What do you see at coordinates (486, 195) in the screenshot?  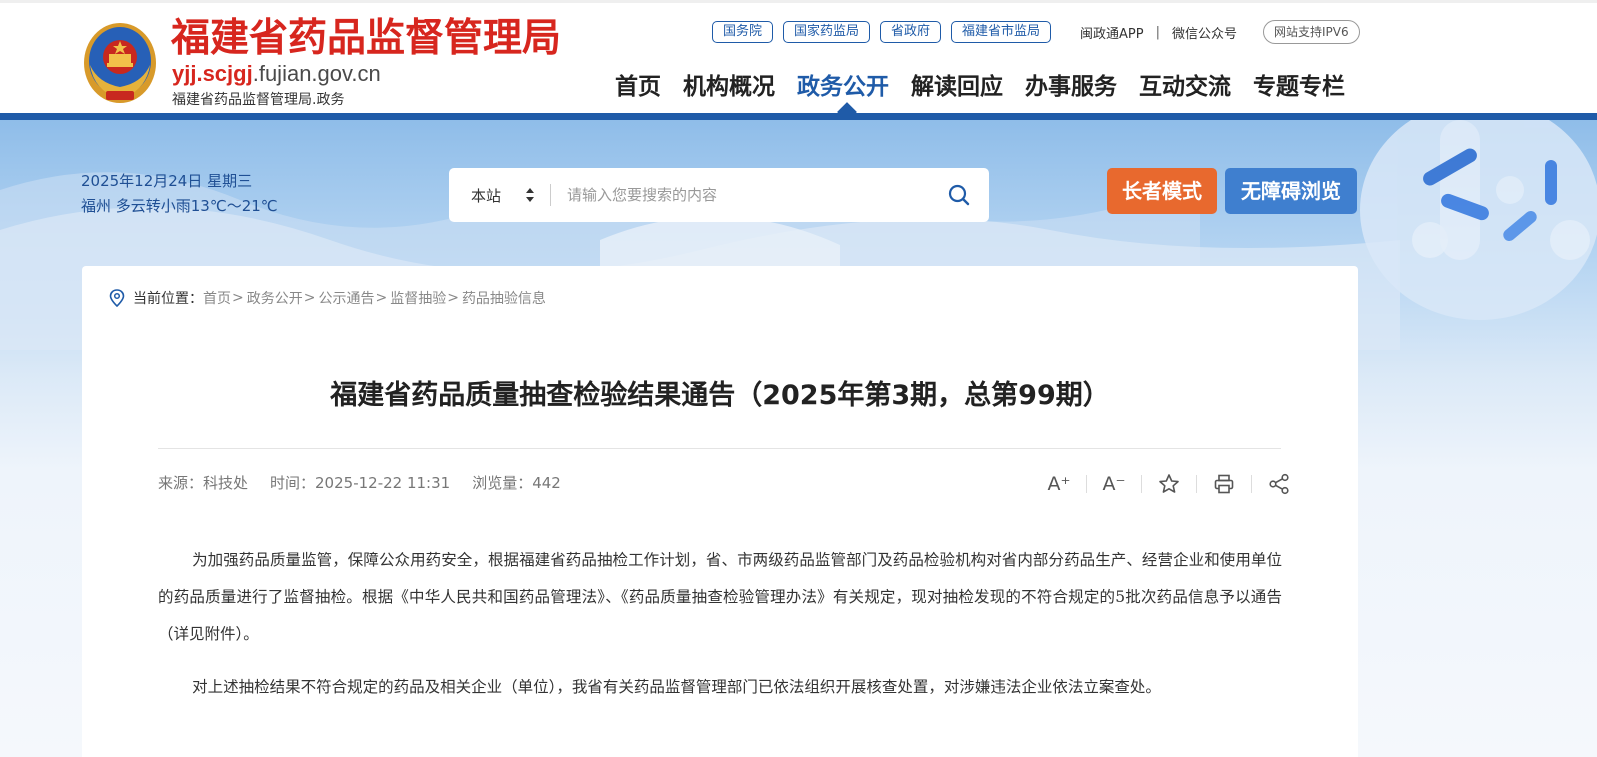 I see `search-scope-label: 本站` at bounding box center [486, 195].